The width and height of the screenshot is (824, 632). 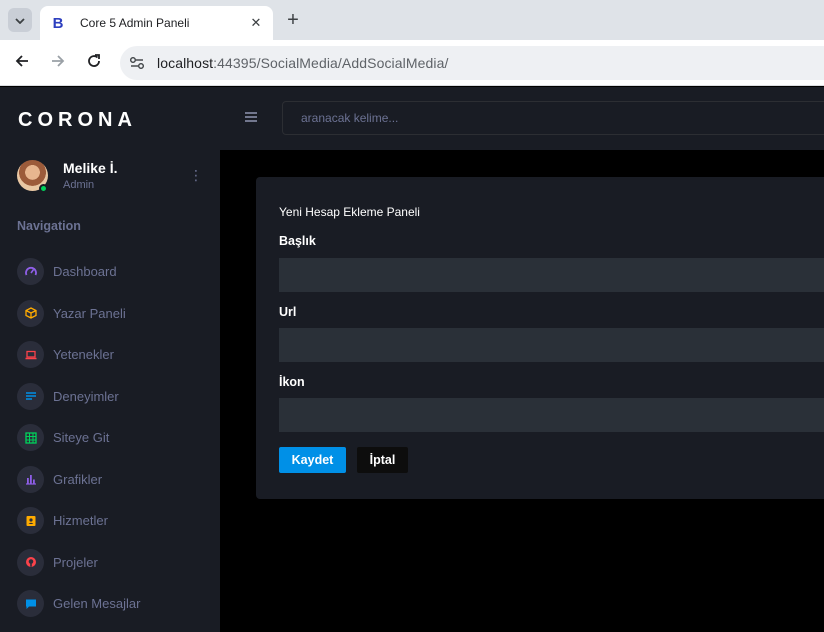 I want to click on close-icon: ✕, so click(x=256, y=23).